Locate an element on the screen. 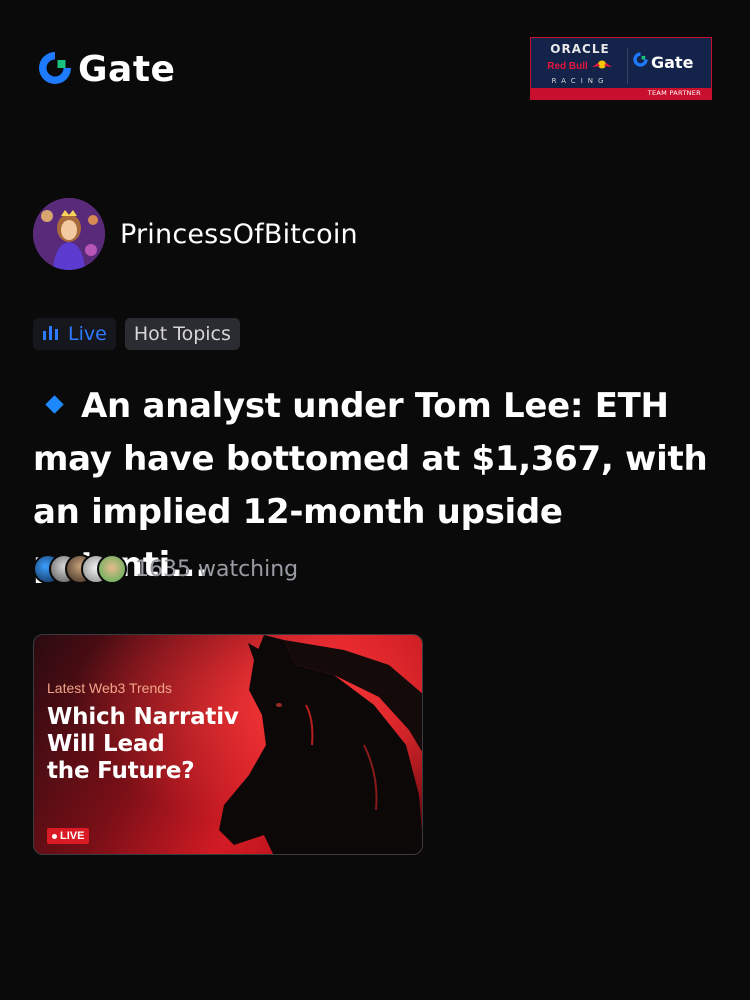 This screenshot has width=750, height=1000. author-name: PrincessOfBitcoin is located at coordinates (239, 234).